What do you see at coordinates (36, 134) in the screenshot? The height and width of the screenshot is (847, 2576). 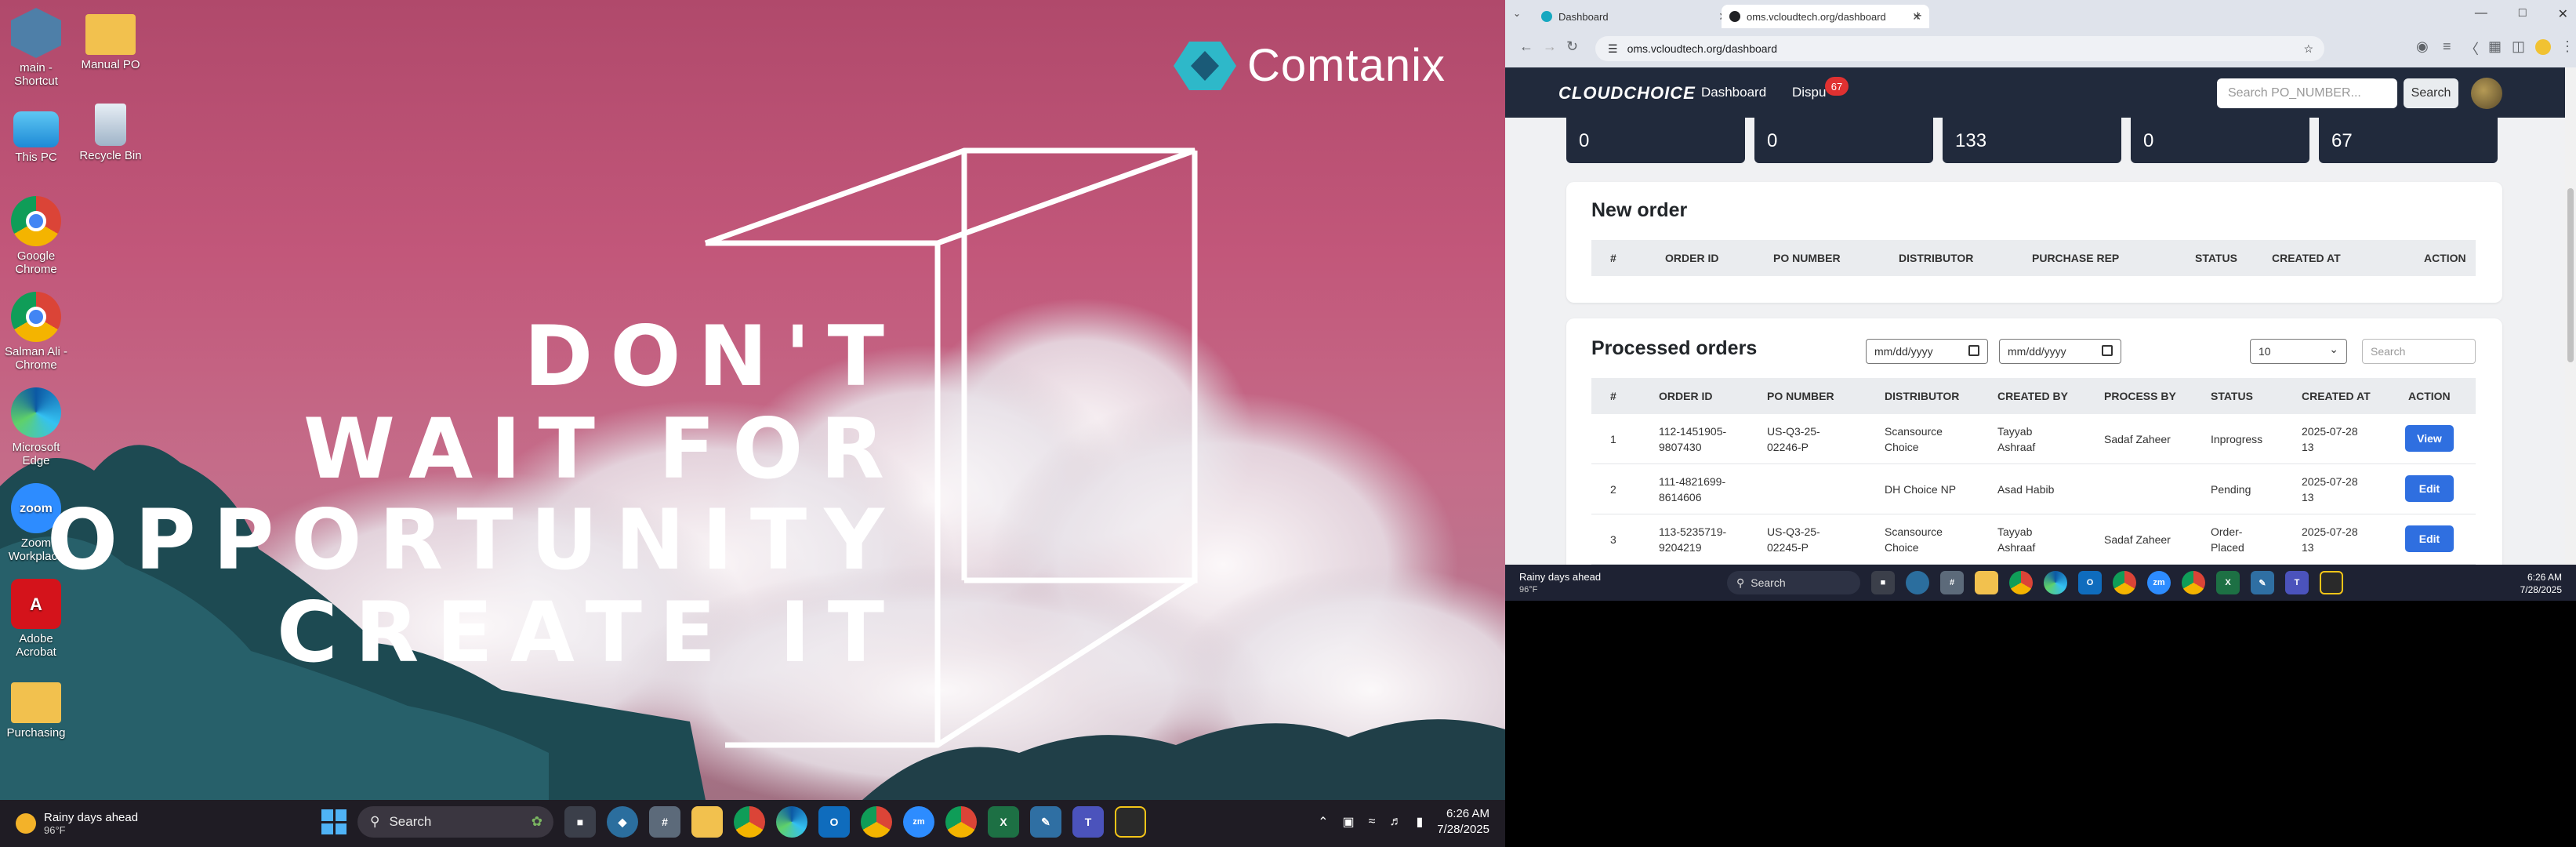 I see `desktop-icon-this-pc: This PC` at bounding box center [36, 134].